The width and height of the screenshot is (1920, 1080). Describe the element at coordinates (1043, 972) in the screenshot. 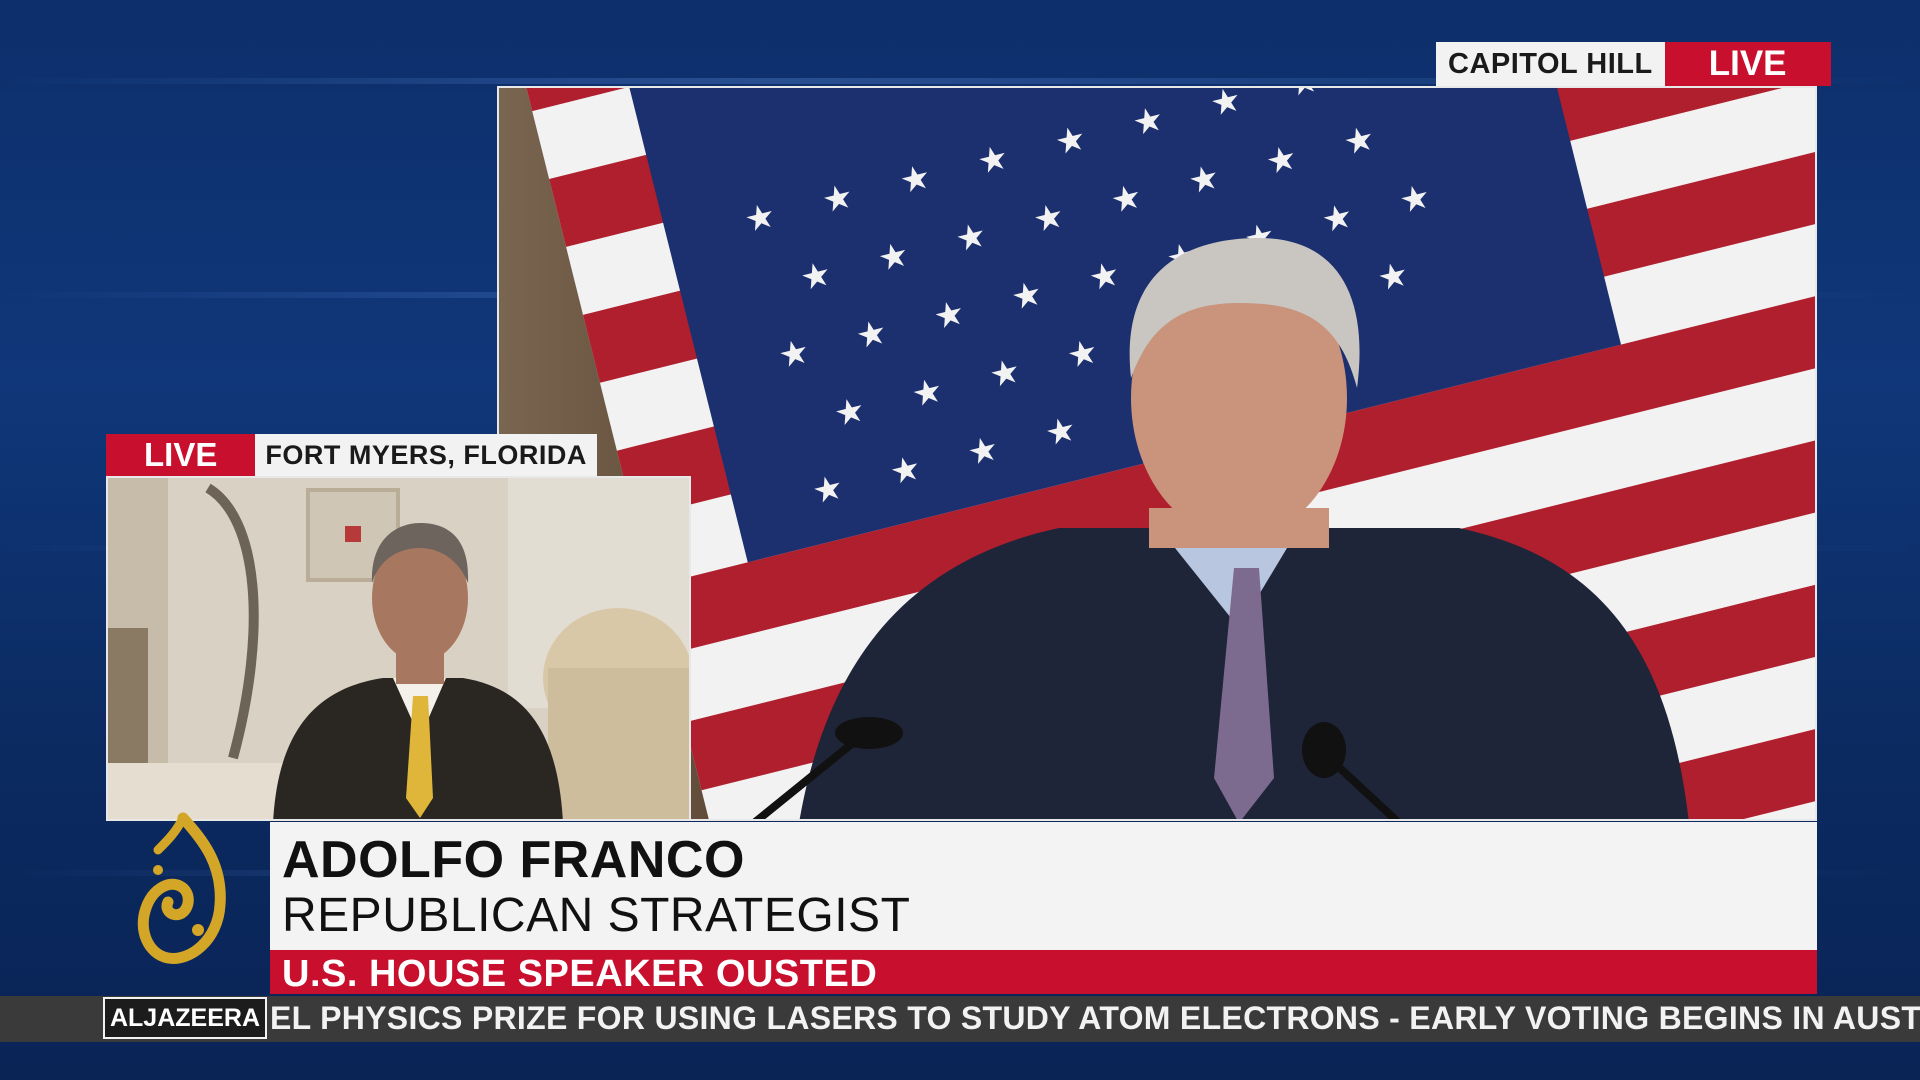

I see `headline-bar: U.S. HOUSE SPEAKER OUSTED` at that location.